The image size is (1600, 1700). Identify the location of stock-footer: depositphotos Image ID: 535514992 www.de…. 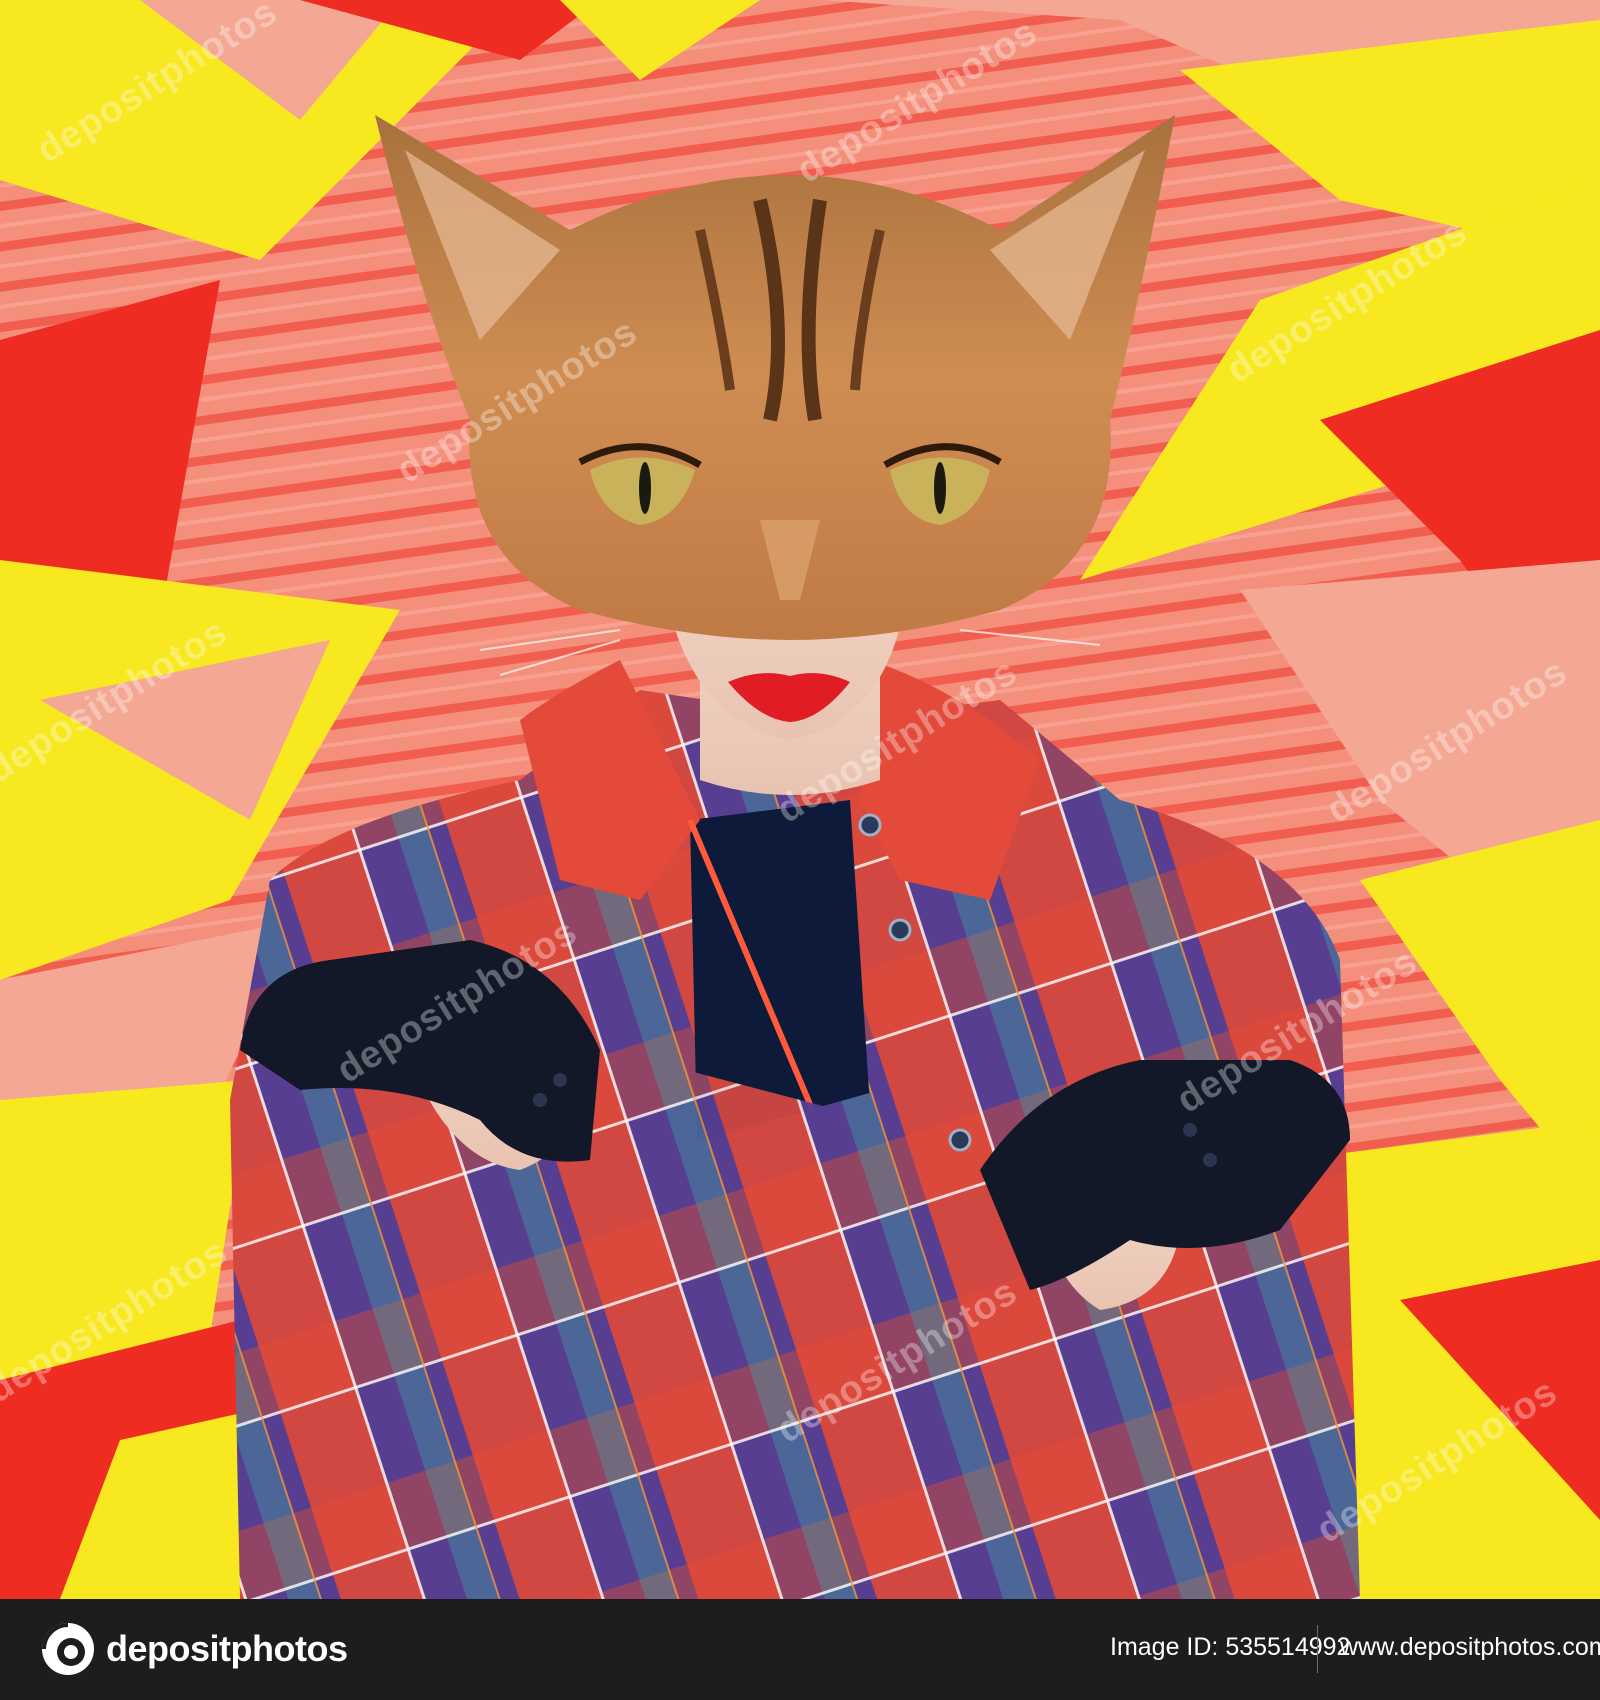
(800, 1649).